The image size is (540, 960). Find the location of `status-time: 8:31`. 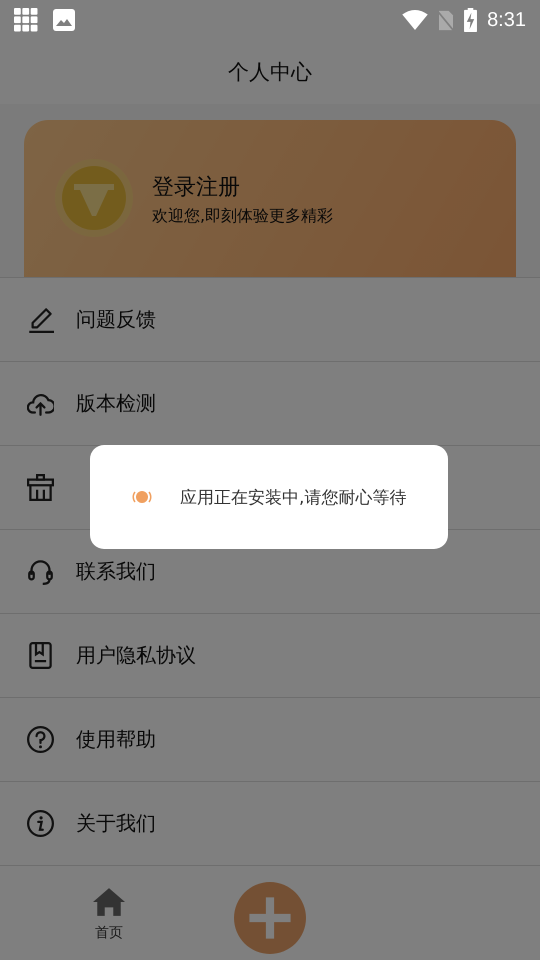

status-time: 8:31 is located at coordinates (506, 20).